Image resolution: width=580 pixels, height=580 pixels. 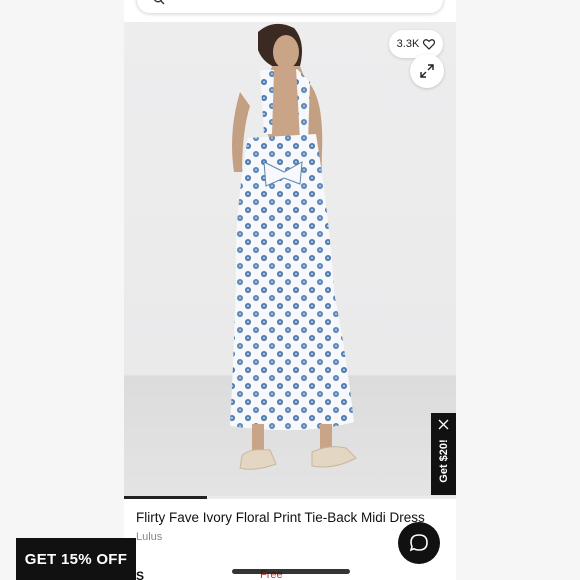 What do you see at coordinates (290, 7) in the screenshot?
I see `search-bar` at bounding box center [290, 7].